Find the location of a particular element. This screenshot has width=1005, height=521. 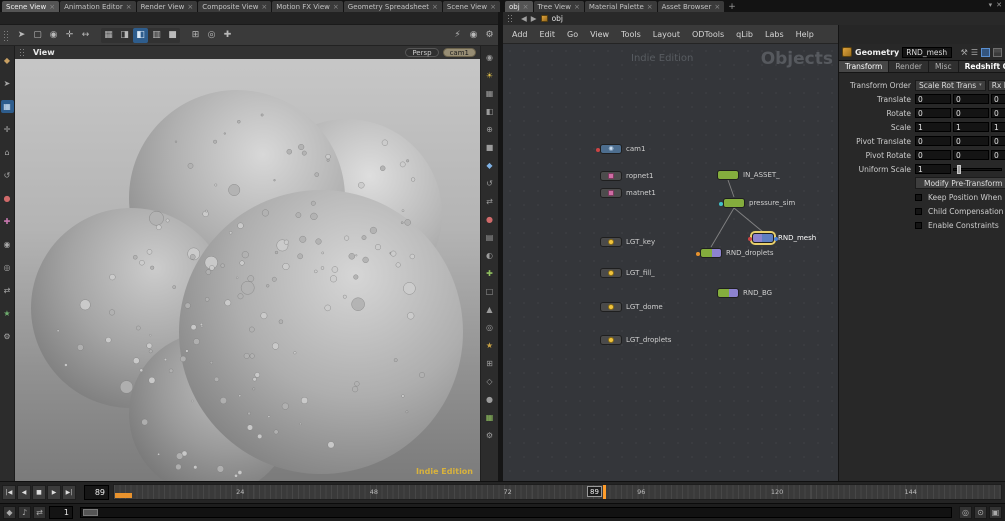

select-arrow-icon: ➤ is located at coordinates (21, 35).